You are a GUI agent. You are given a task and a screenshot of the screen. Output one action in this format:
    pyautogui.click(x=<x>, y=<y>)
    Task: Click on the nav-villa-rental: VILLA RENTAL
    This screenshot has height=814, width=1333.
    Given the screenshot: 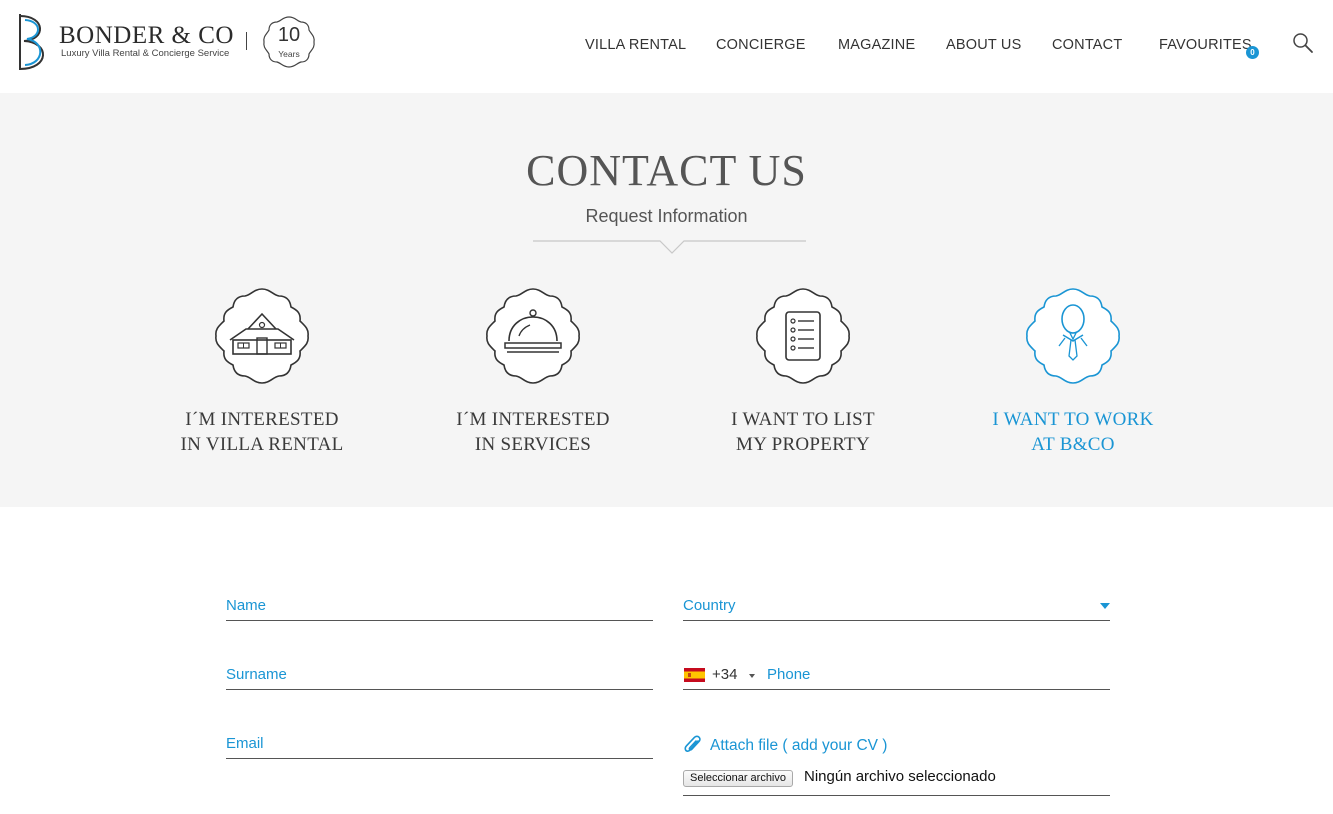 What is the action you would take?
    pyautogui.click(x=635, y=45)
    